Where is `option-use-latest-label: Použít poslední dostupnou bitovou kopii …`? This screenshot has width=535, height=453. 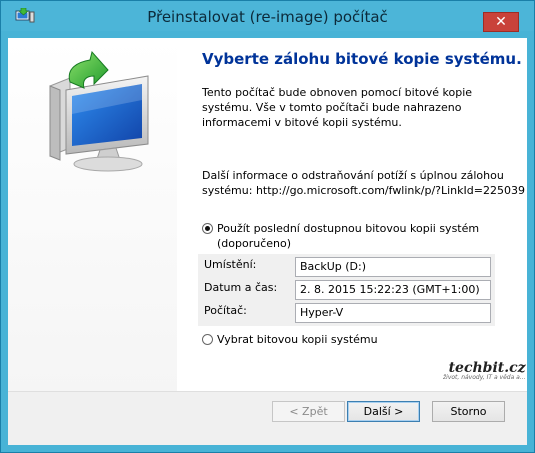 option-use-latest-label: Použít poslední dostupnou bitovou kopii … is located at coordinates (348, 228).